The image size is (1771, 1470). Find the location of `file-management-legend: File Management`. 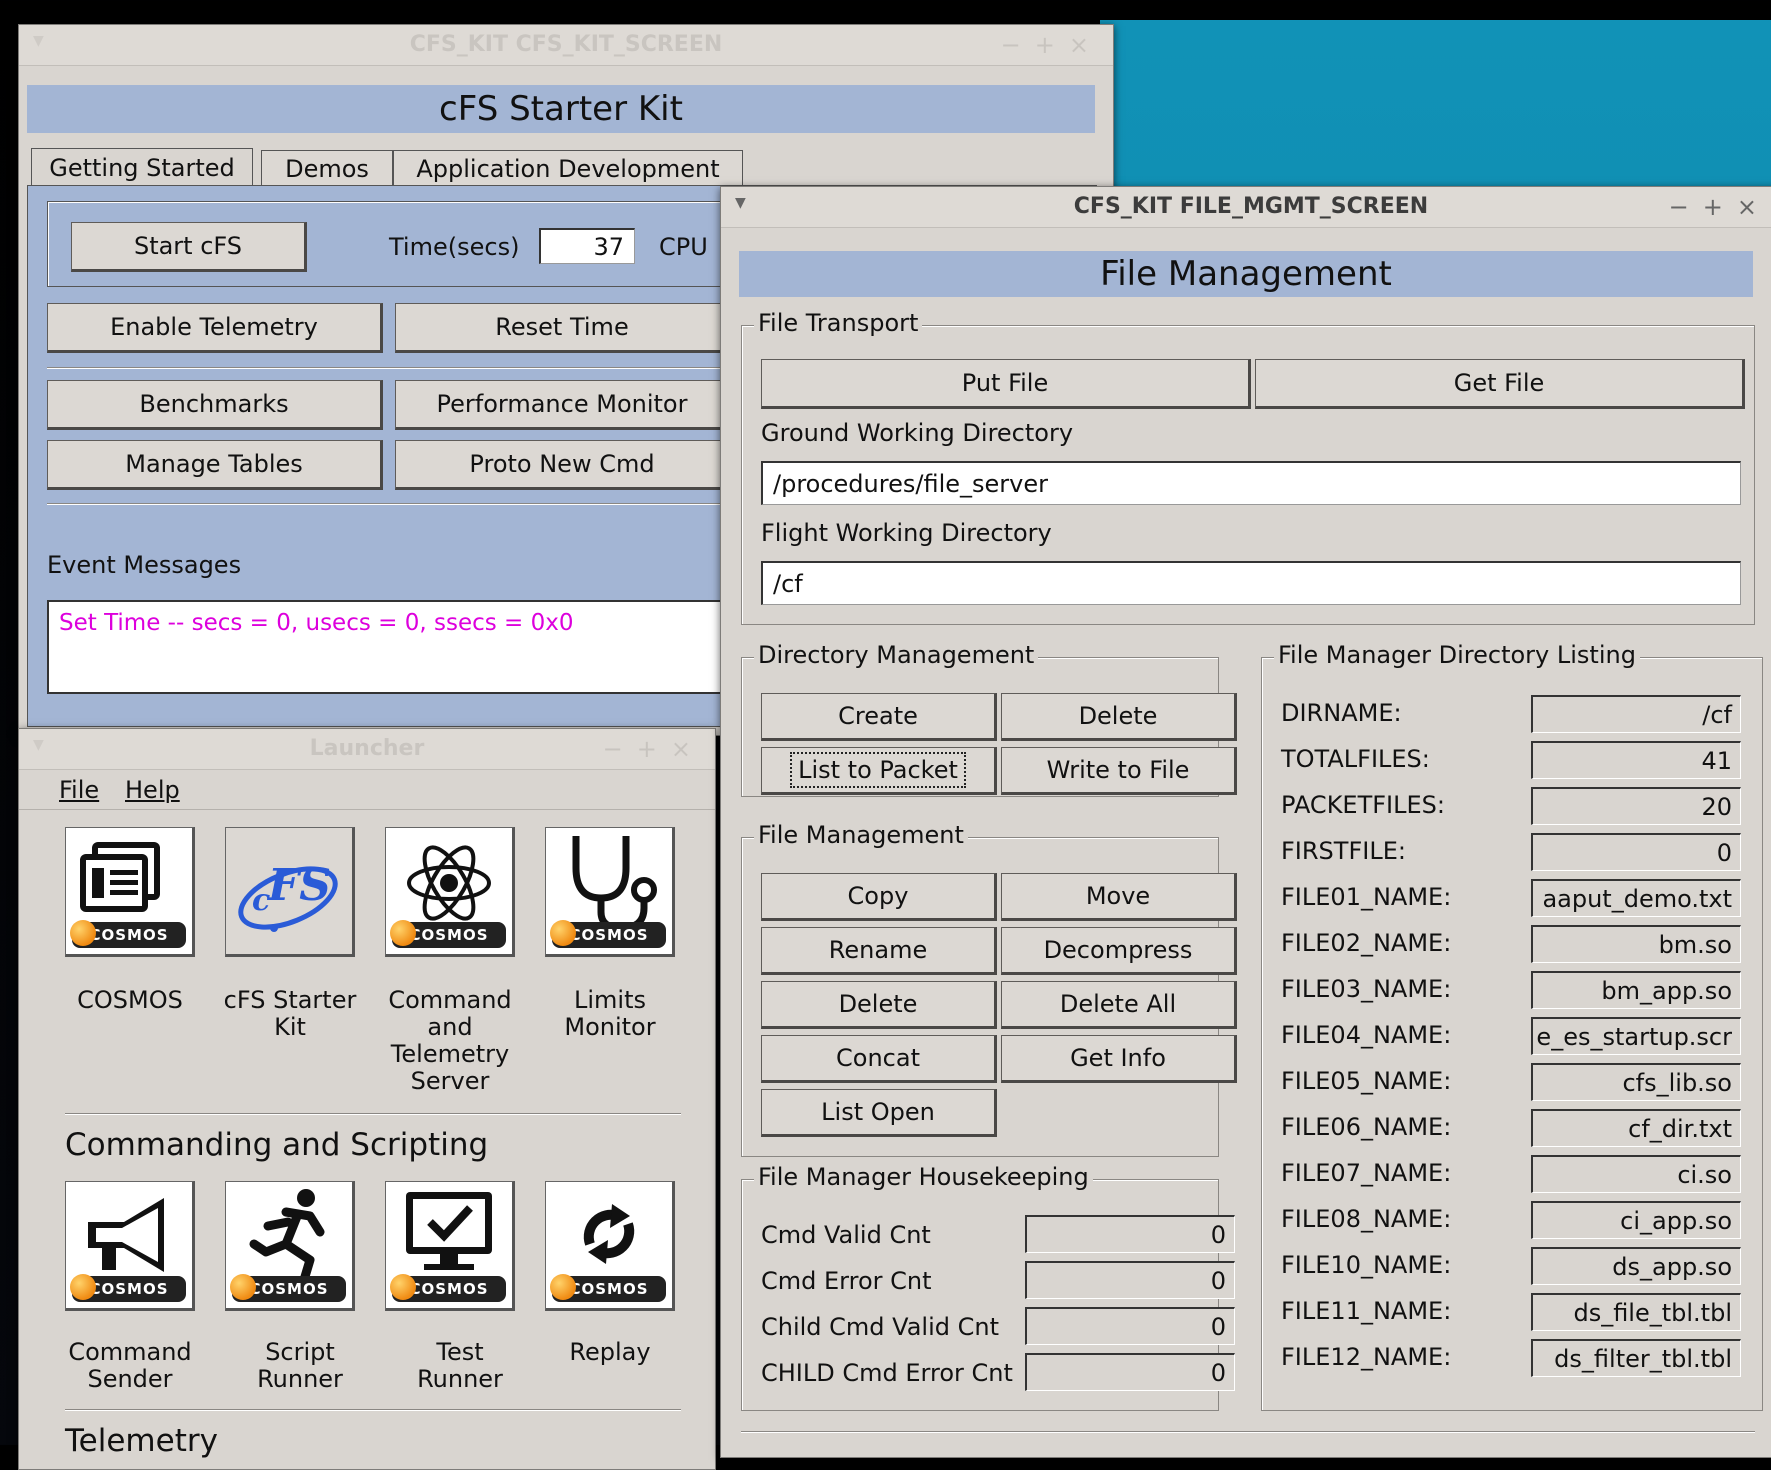

file-management-legend: File Management is located at coordinates (861, 835).